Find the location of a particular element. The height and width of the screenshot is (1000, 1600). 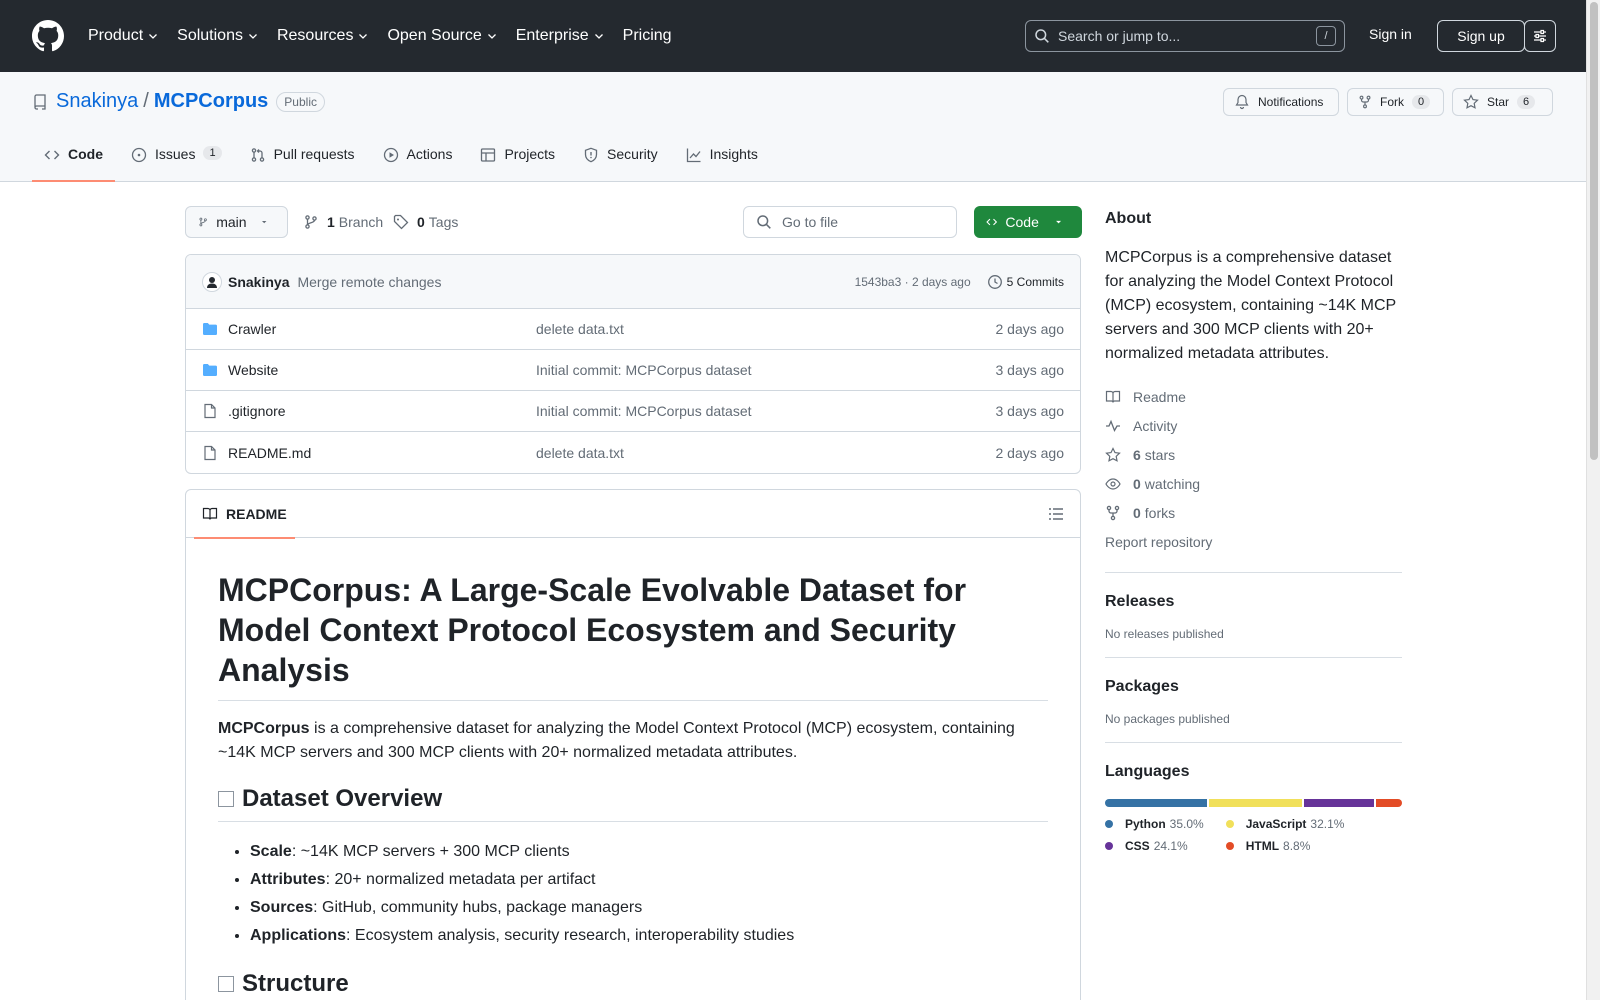

language-name: Python is located at coordinates (1145, 824).